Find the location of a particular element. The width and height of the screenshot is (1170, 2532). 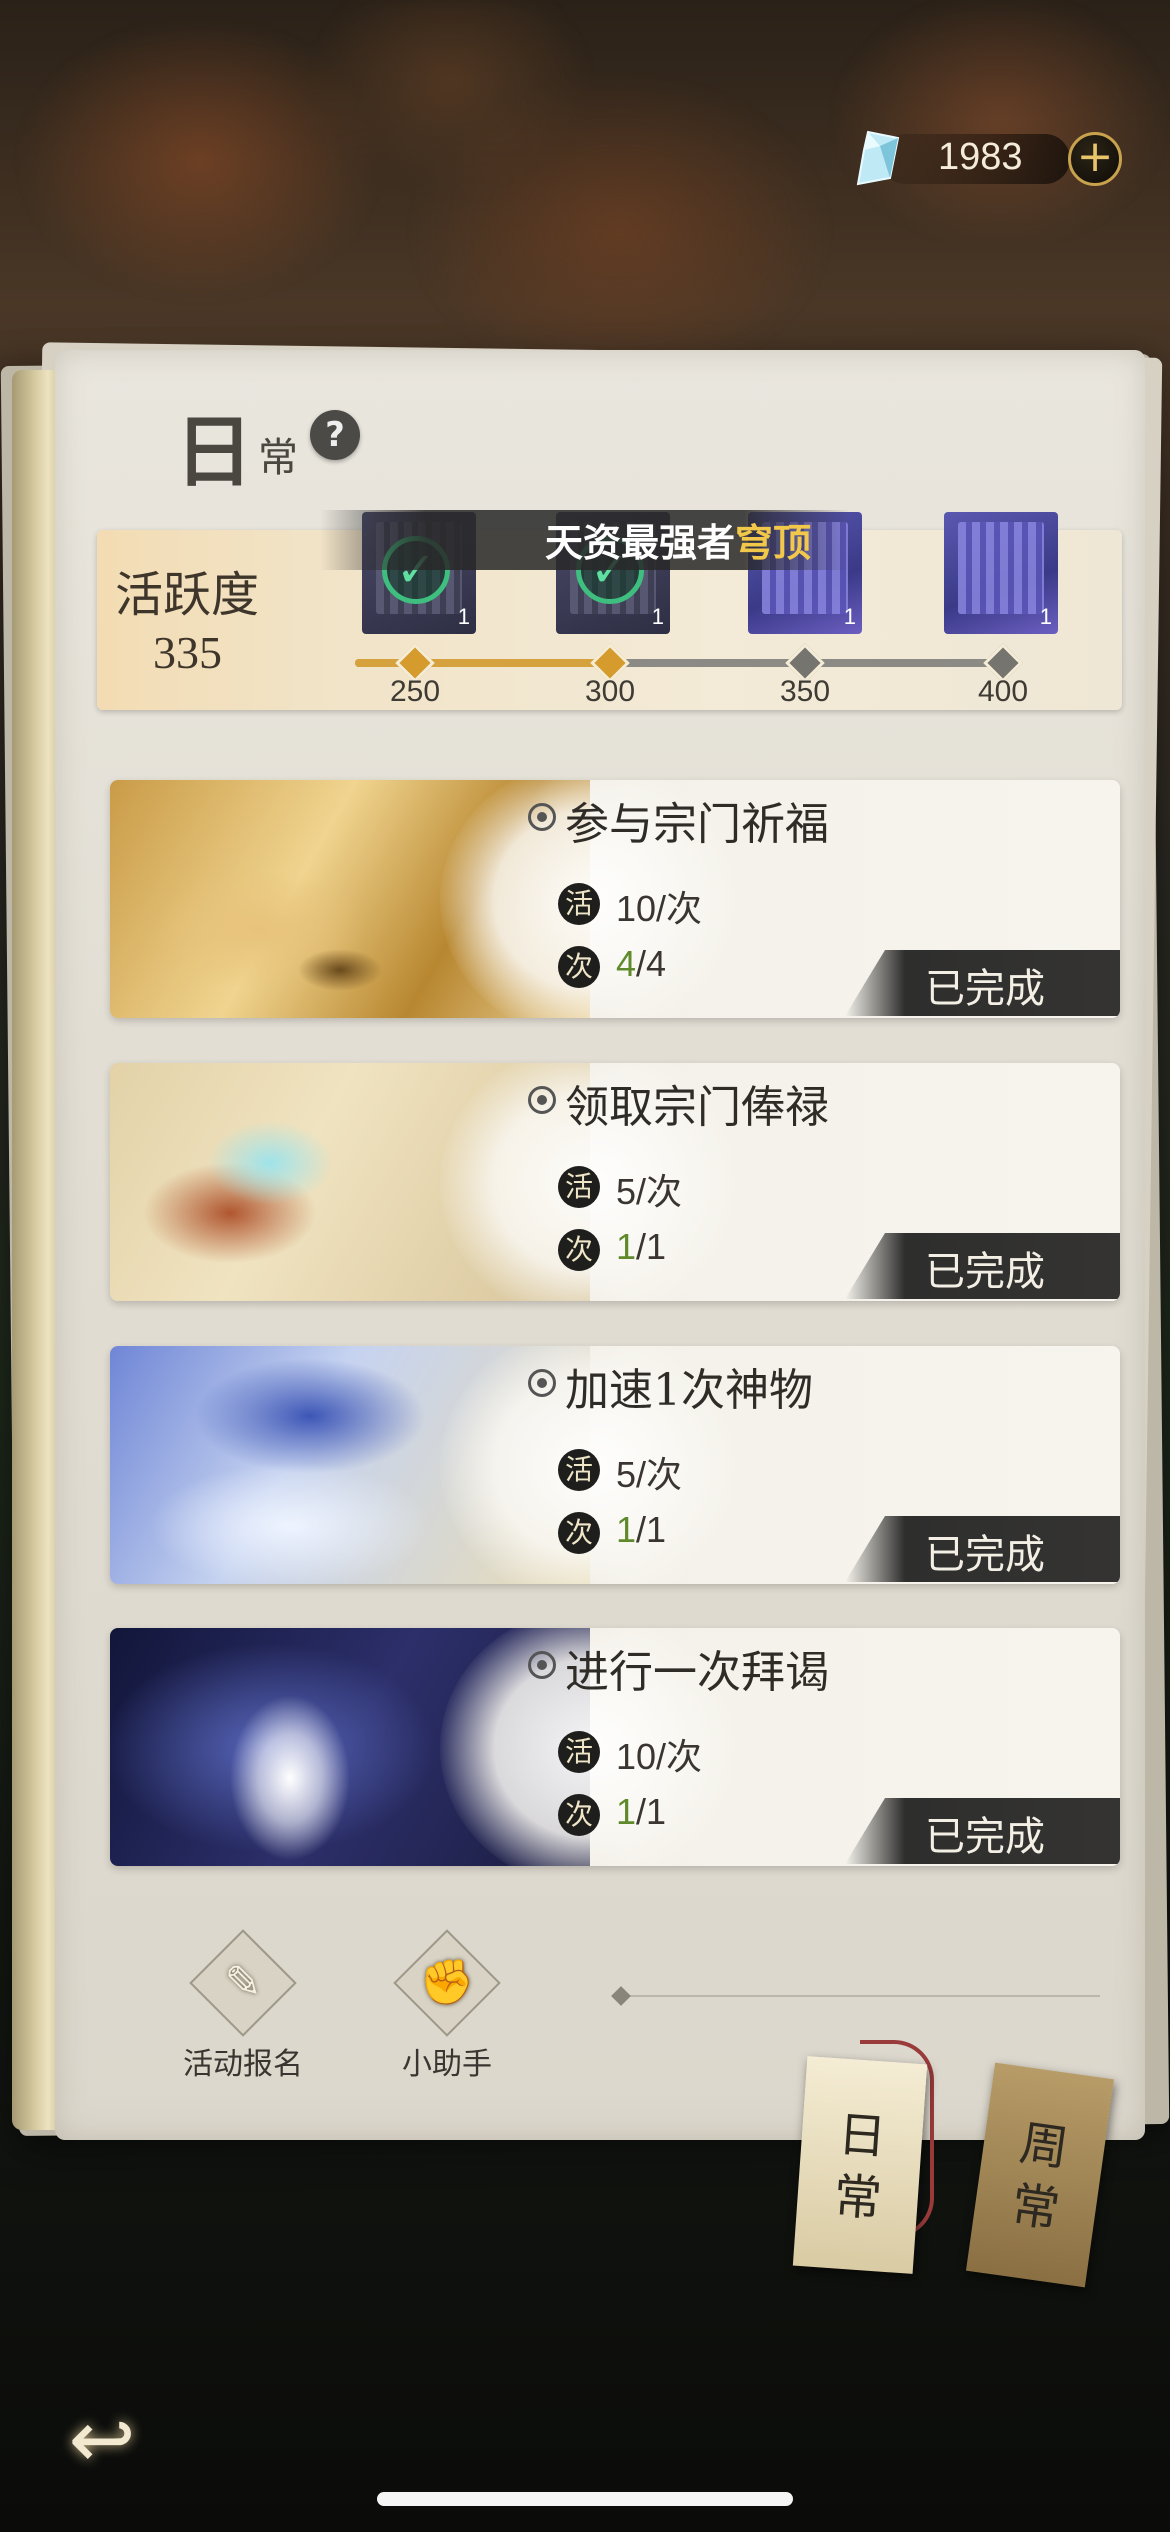

activity-score: 335 is located at coordinates (187, 652).